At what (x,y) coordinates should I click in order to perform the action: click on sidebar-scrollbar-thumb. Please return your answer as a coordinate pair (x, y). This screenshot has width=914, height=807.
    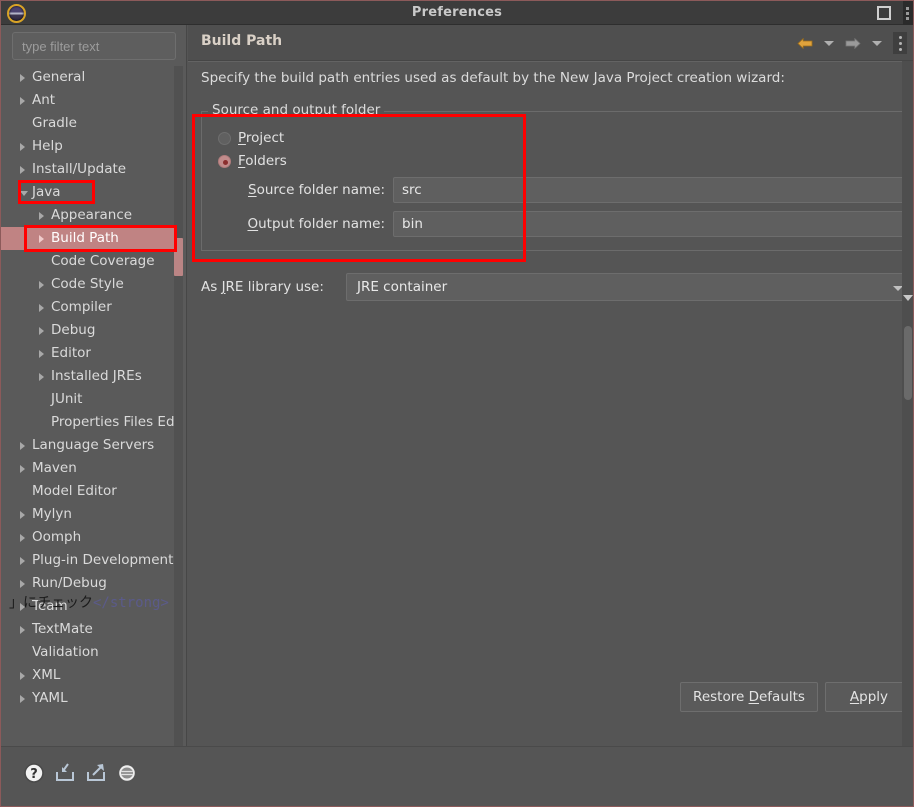
    Looking at the image, I should click on (178, 257).